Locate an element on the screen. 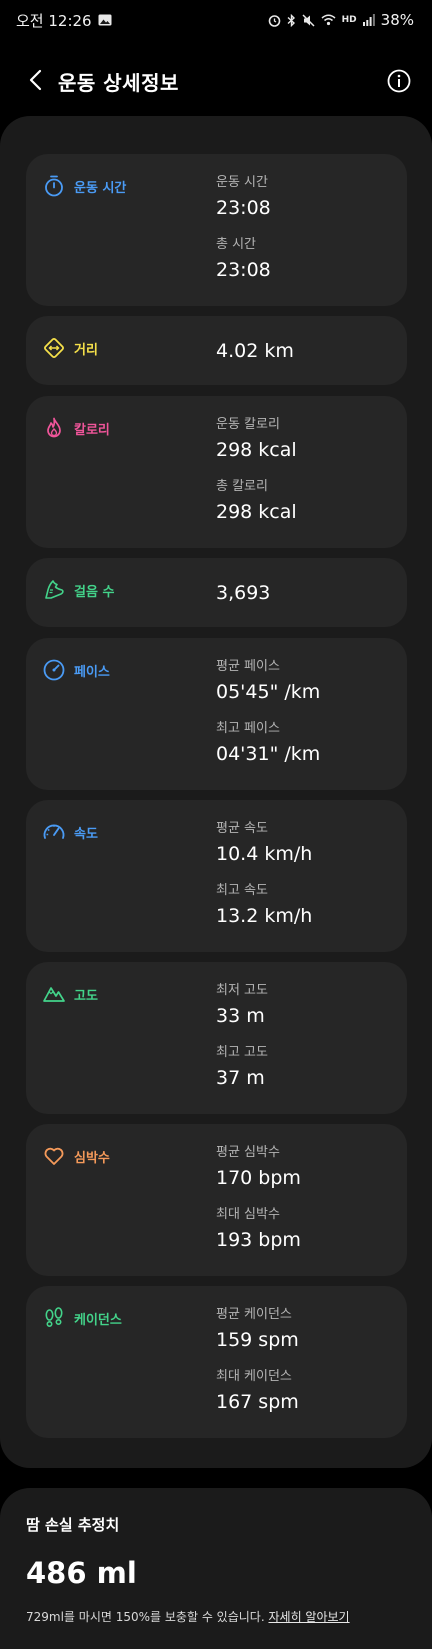 The height and width of the screenshot is (1649, 432). pace-card: 페이스 평균 페이스 05'45" /km 최고 페이스 04'31" /km is located at coordinates (216, 714).